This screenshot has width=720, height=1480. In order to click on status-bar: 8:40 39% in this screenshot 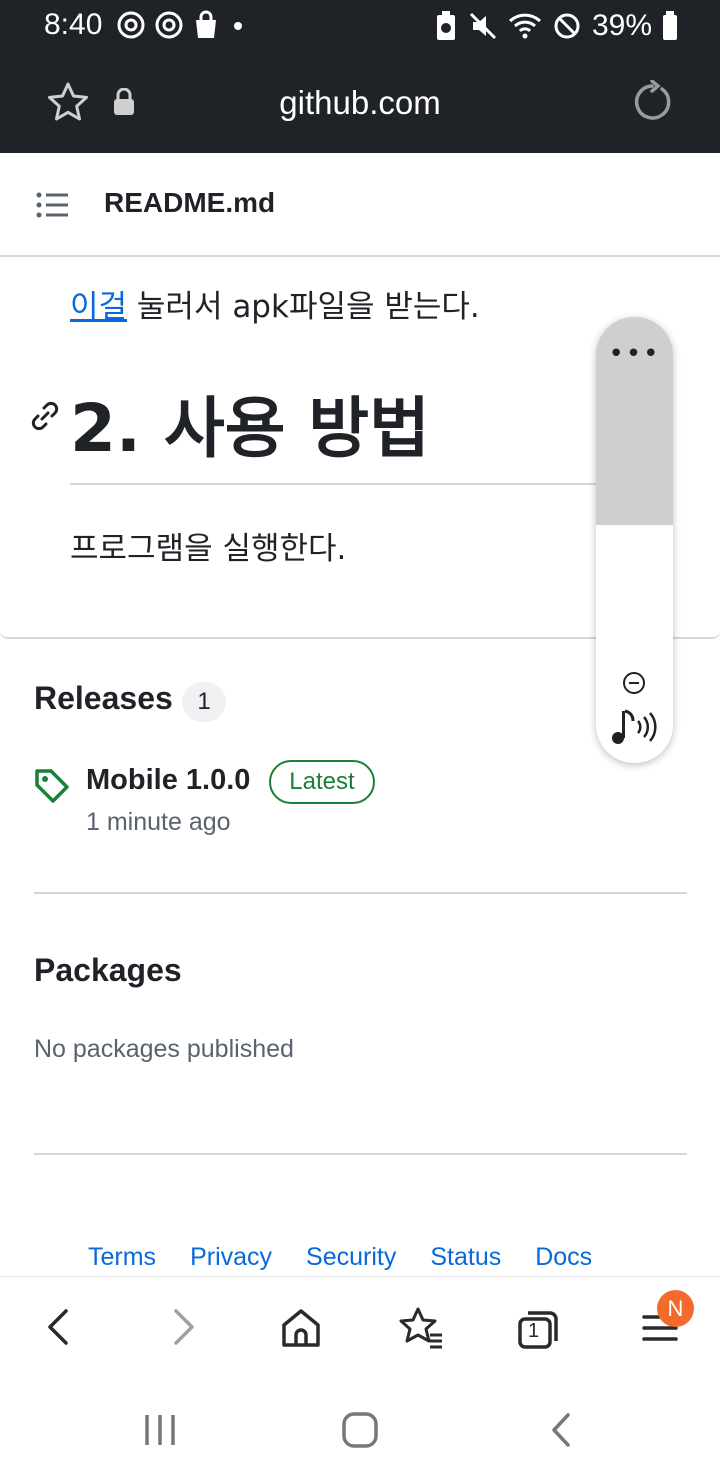, I will do `click(360, 26)`.